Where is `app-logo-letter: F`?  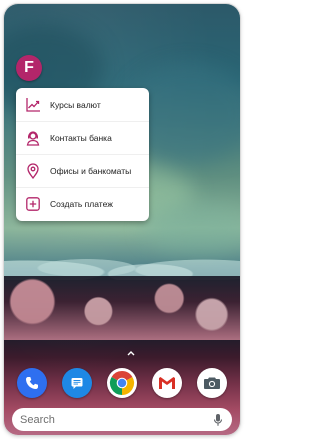
app-logo-letter: F is located at coordinates (29, 67).